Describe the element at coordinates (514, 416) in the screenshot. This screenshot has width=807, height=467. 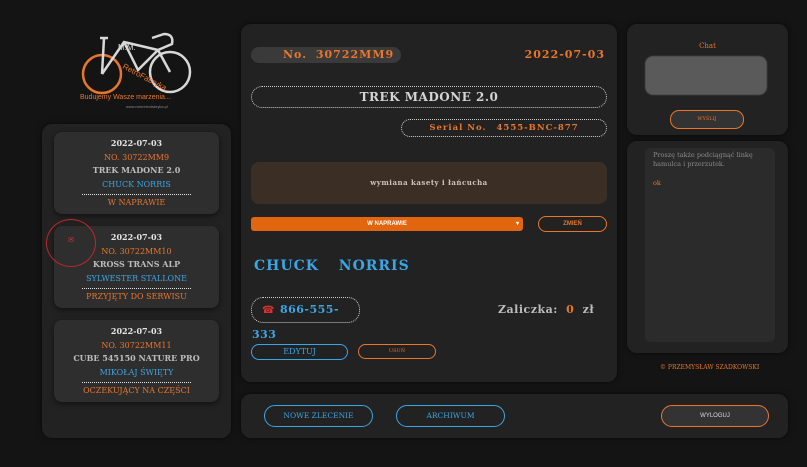
I see `bottom-toolbar: NOWE ZLECENIE ARCHIWUM WYLOGUJ` at that location.